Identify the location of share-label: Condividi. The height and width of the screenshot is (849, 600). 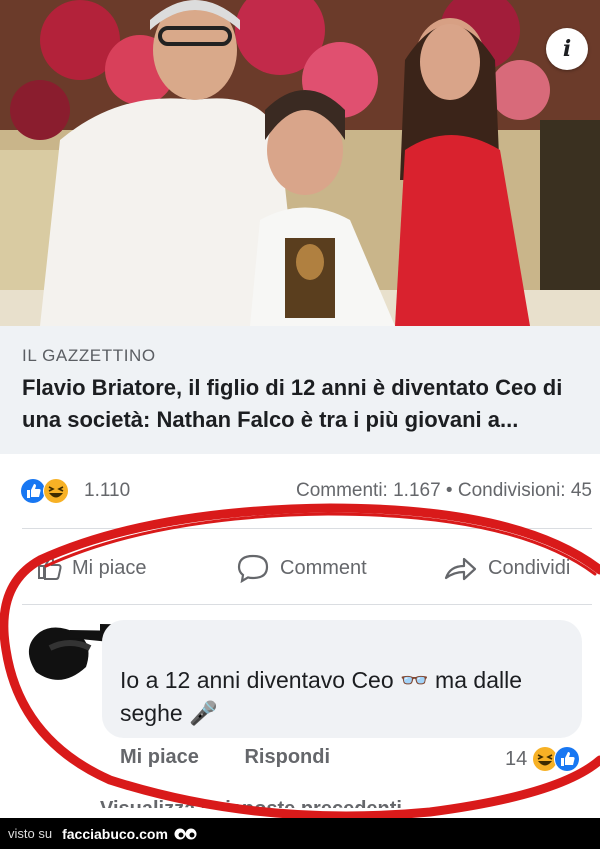
(529, 567).